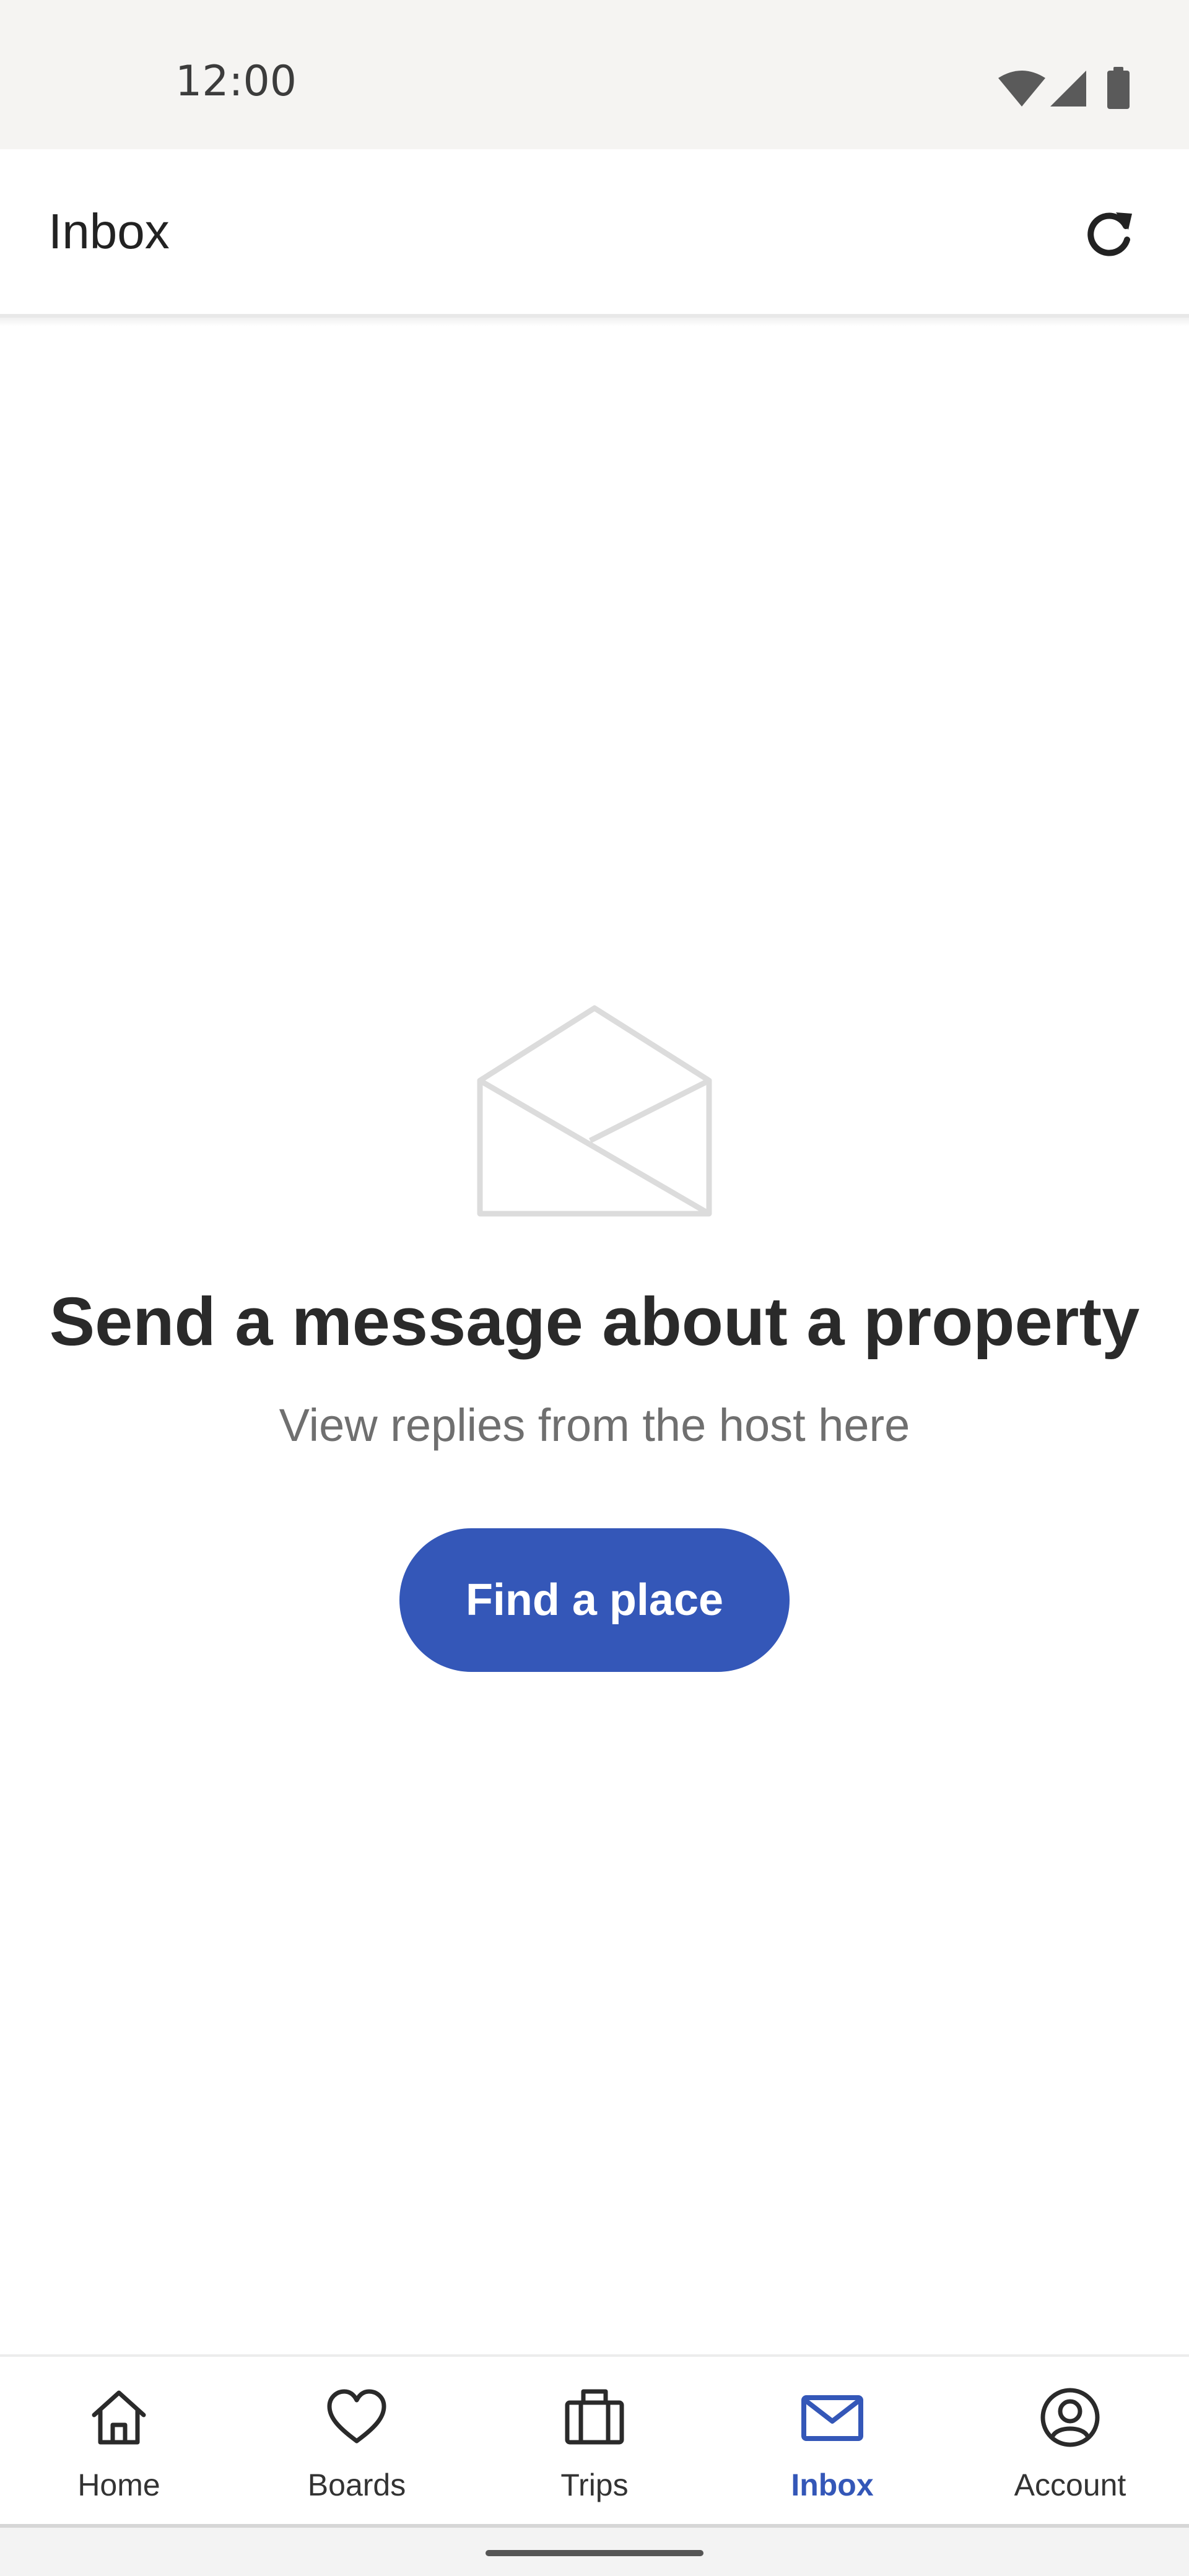  I want to click on wifi-icon, so click(1021, 89).